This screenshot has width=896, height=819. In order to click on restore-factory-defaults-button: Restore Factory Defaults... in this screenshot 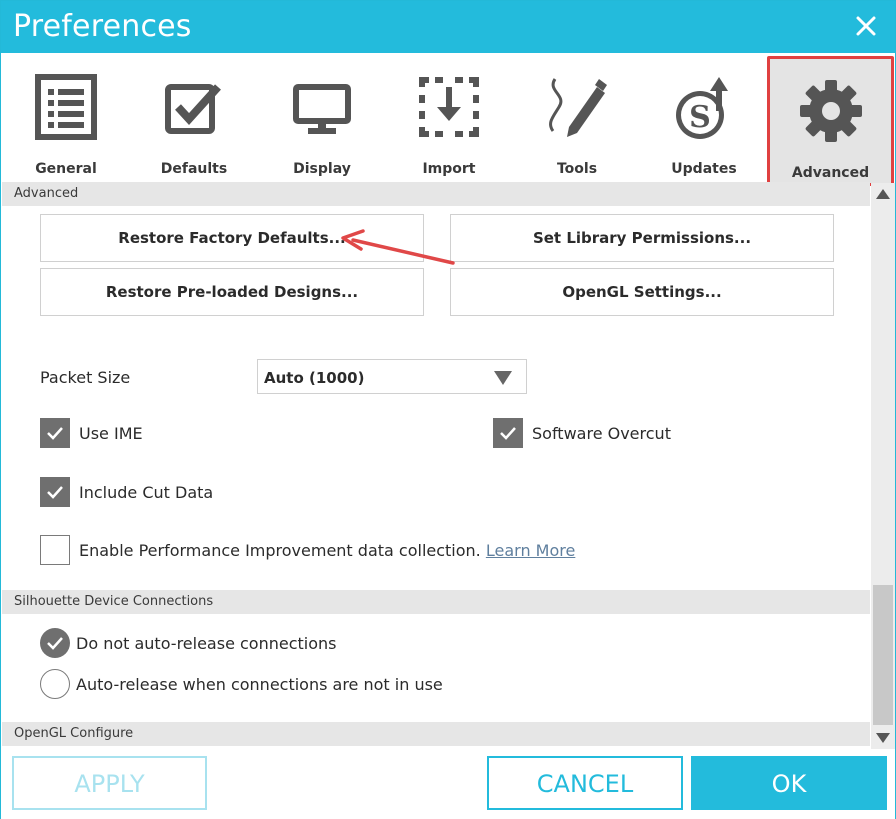, I will do `click(232, 238)`.